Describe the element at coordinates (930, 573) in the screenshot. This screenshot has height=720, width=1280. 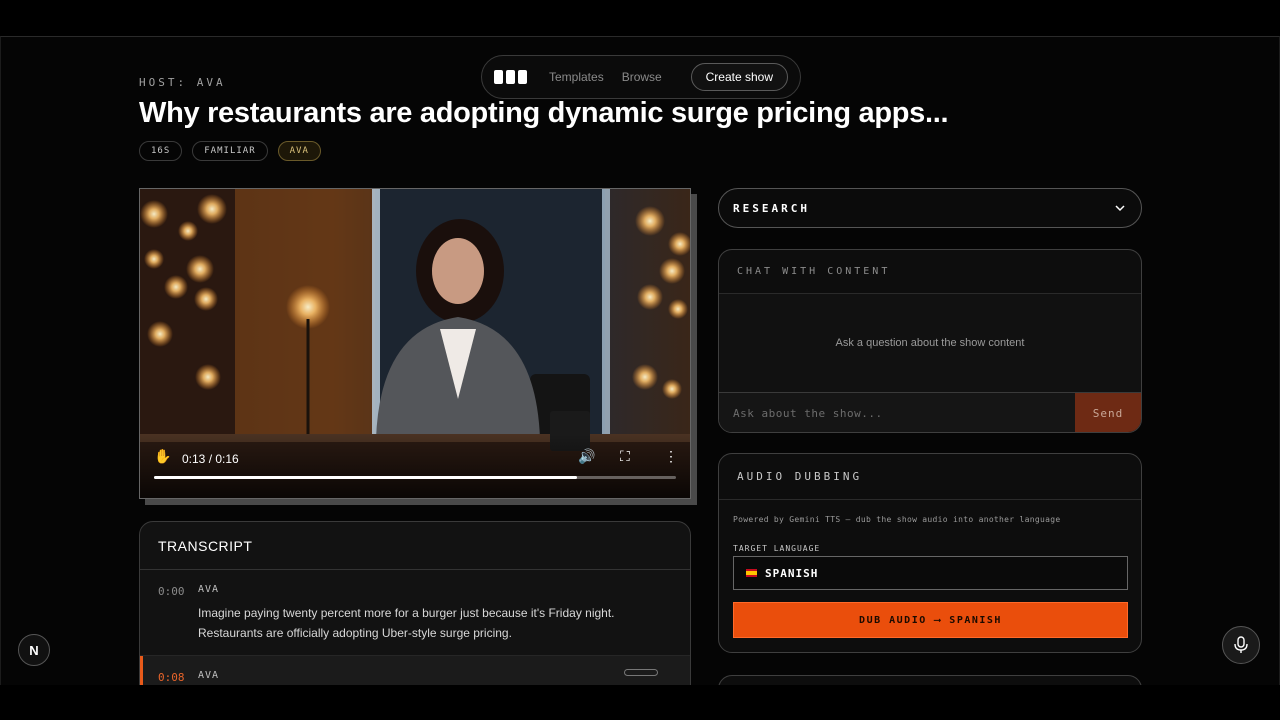
I see `language-select: SPANISH` at that location.